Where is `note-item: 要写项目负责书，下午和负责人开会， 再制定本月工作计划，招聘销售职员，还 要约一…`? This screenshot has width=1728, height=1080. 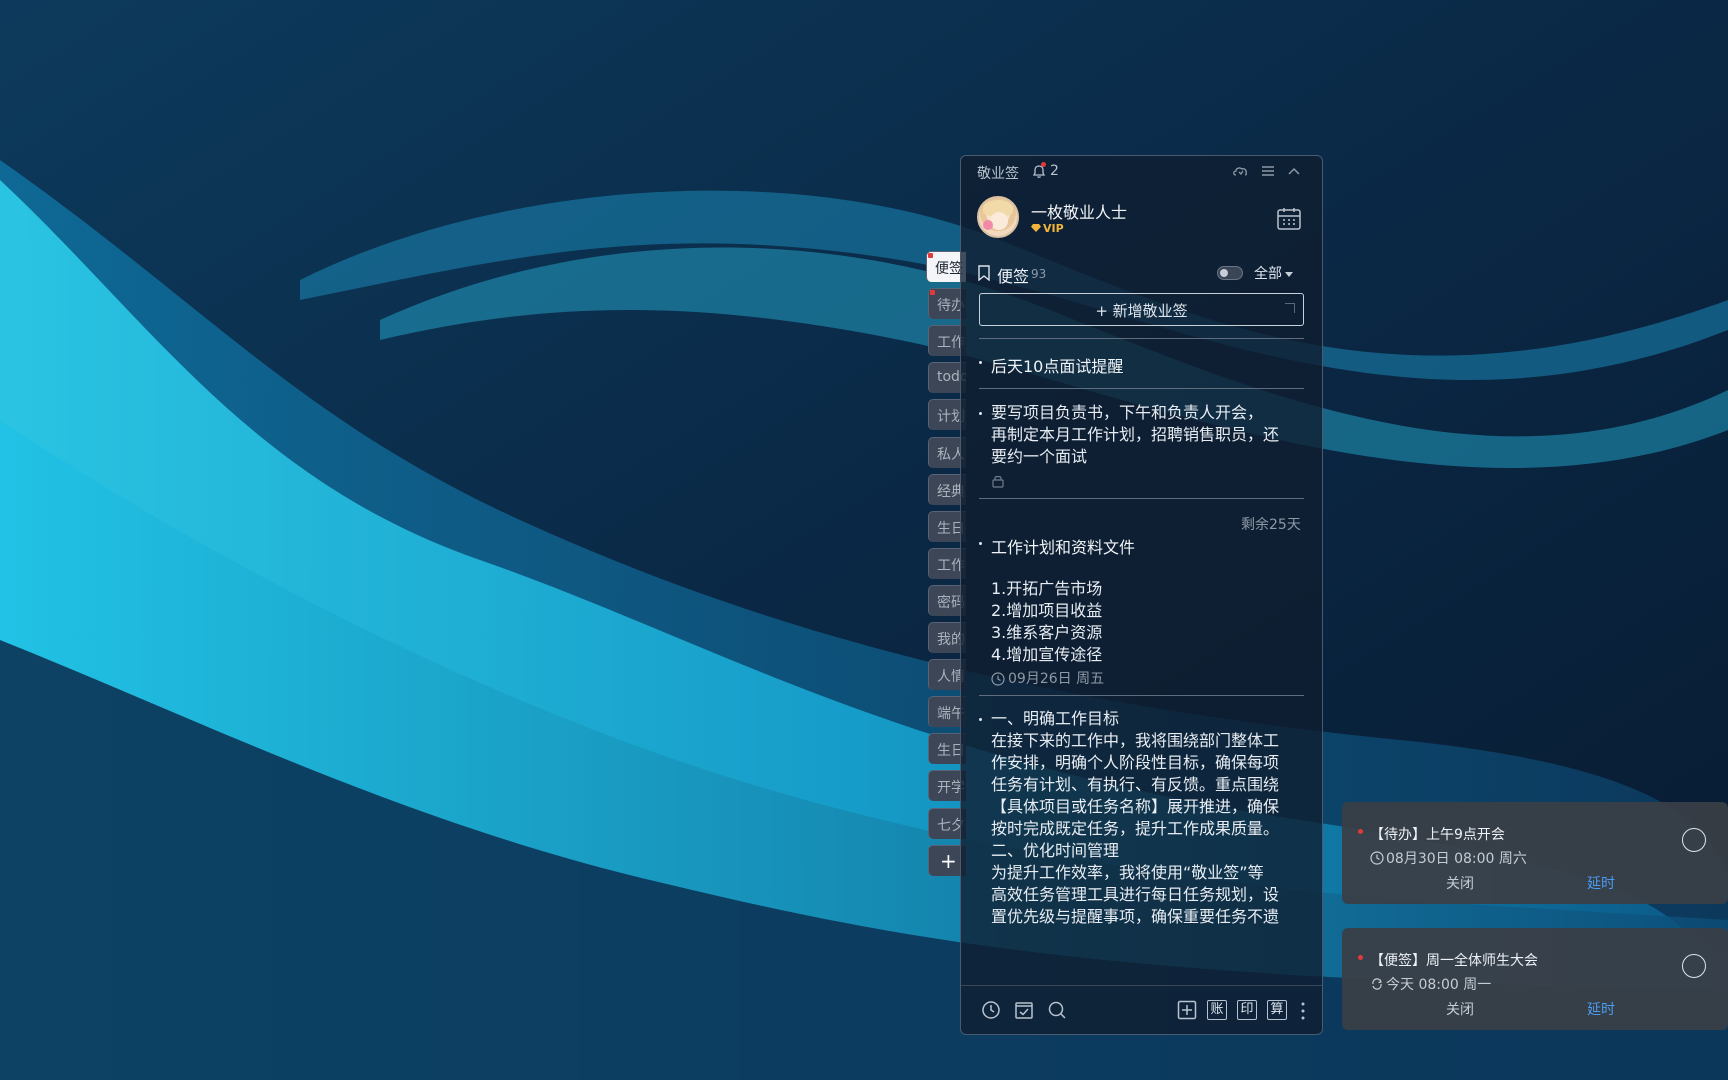
note-item: 要写项目负责书，下午和负责人开会， 再制定本月工作计划，招聘销售职员，还 要约一… is located at coordinates (1141, 447).